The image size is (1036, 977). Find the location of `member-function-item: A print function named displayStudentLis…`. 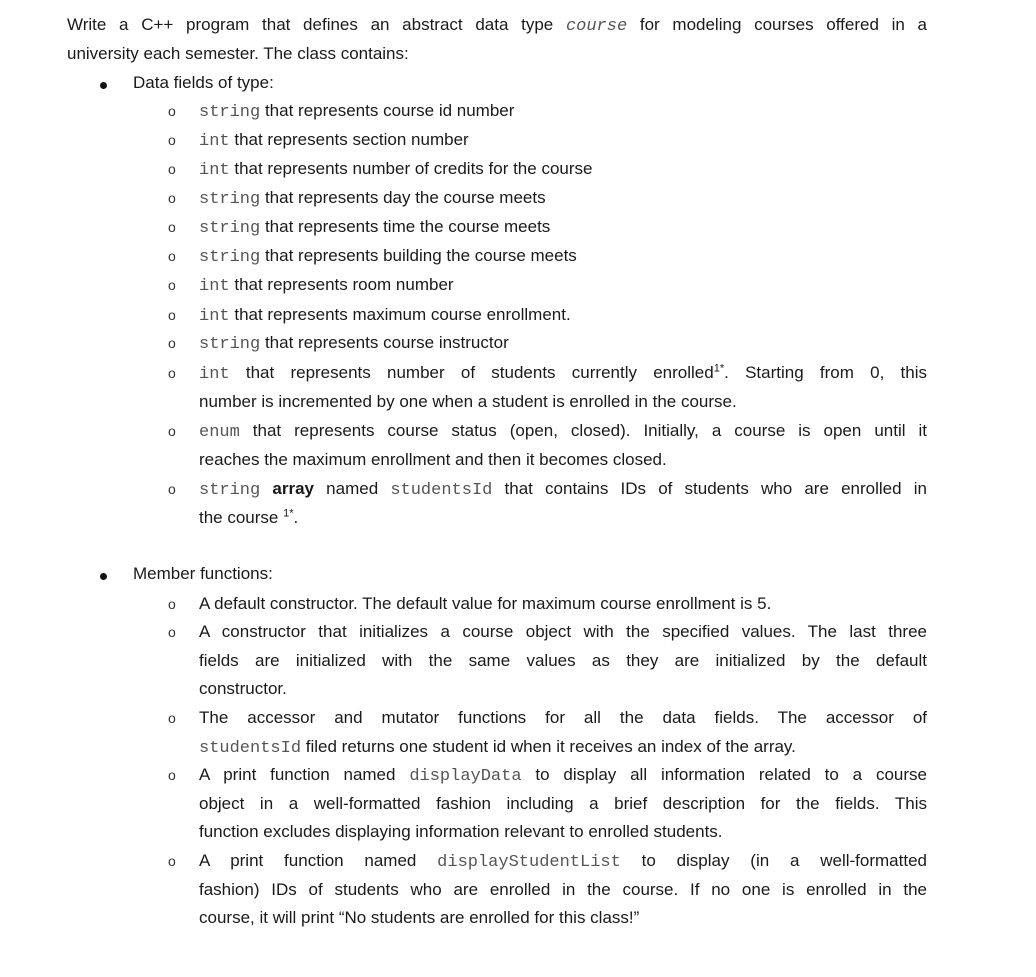

member-function-item: A print function named displayStudentLis… is located at coordinates (563, 862).